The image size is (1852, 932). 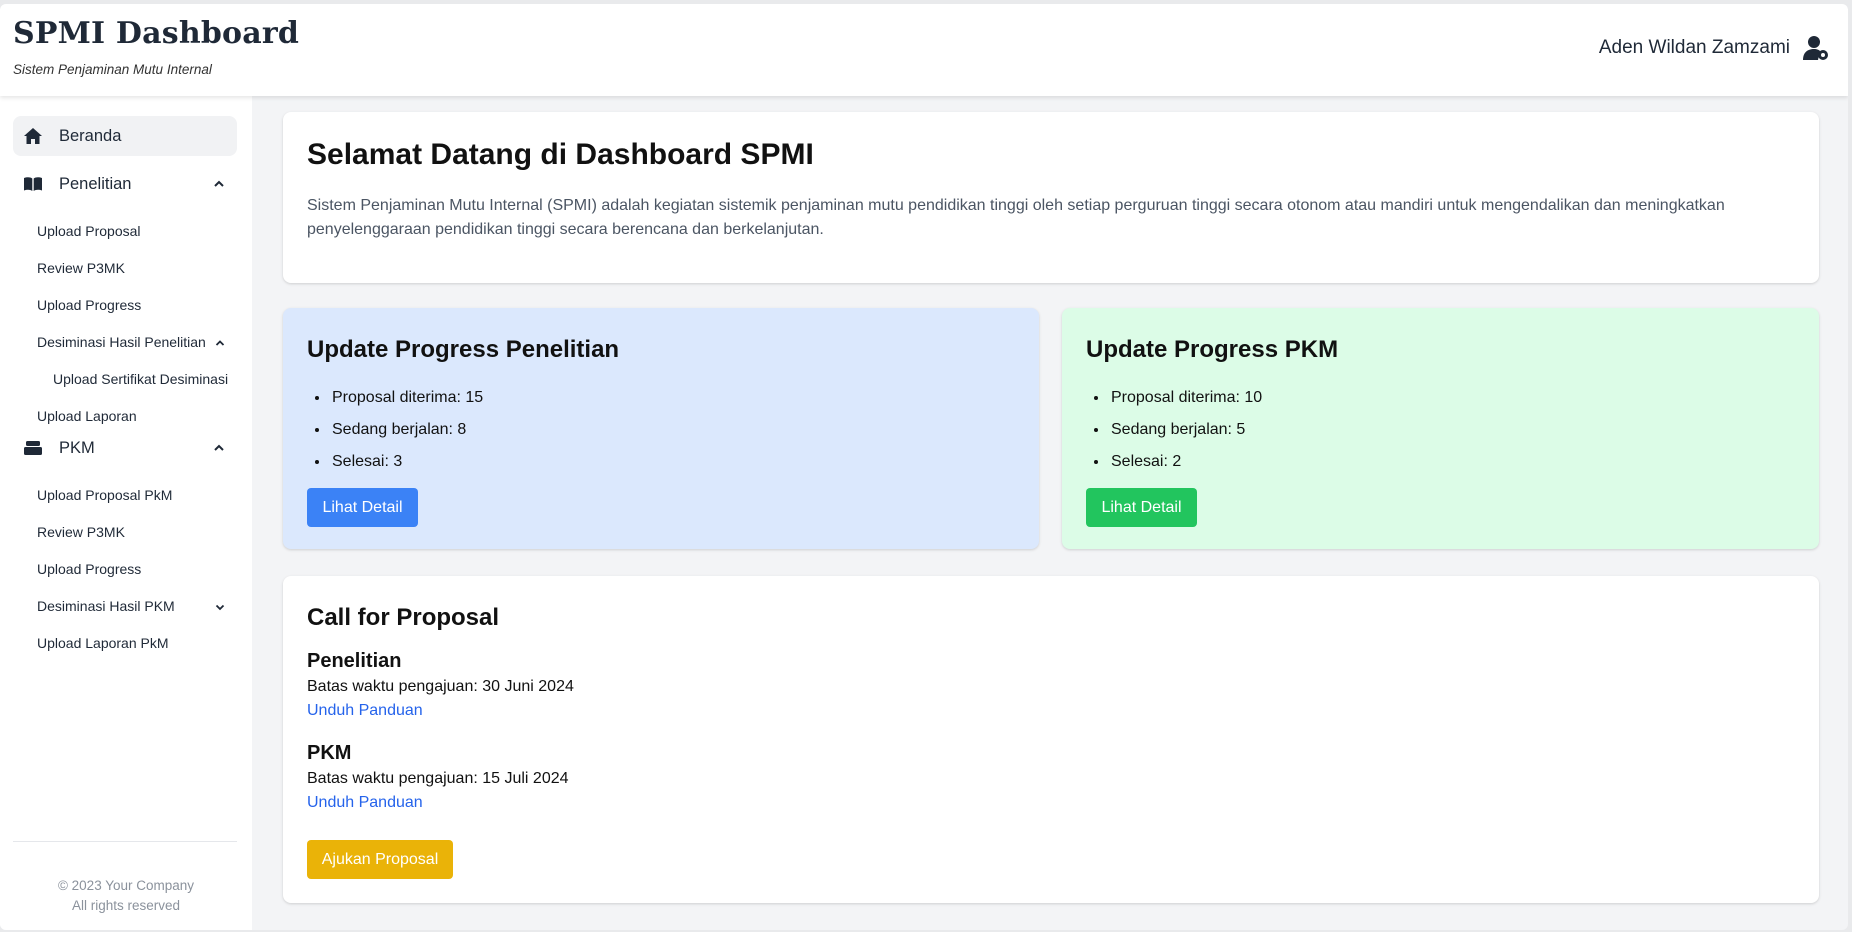 I want to click on sidebar-item-label: Penelitian, so click(x=95, y=183).